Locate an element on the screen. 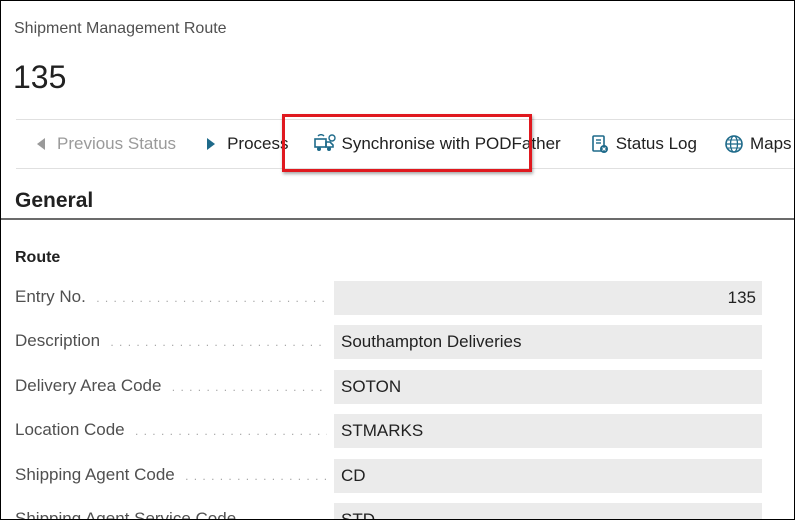 Image resolution: width=795 pixels, height=520 pixels. maps-label: Maps is located at coordinates (770, 143).